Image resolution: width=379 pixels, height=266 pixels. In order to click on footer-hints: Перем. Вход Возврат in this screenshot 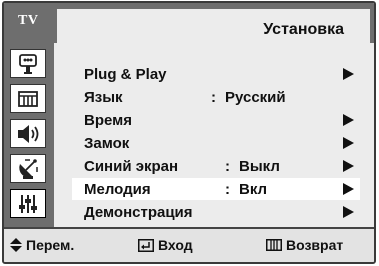, I will do `click(189, 244)`.